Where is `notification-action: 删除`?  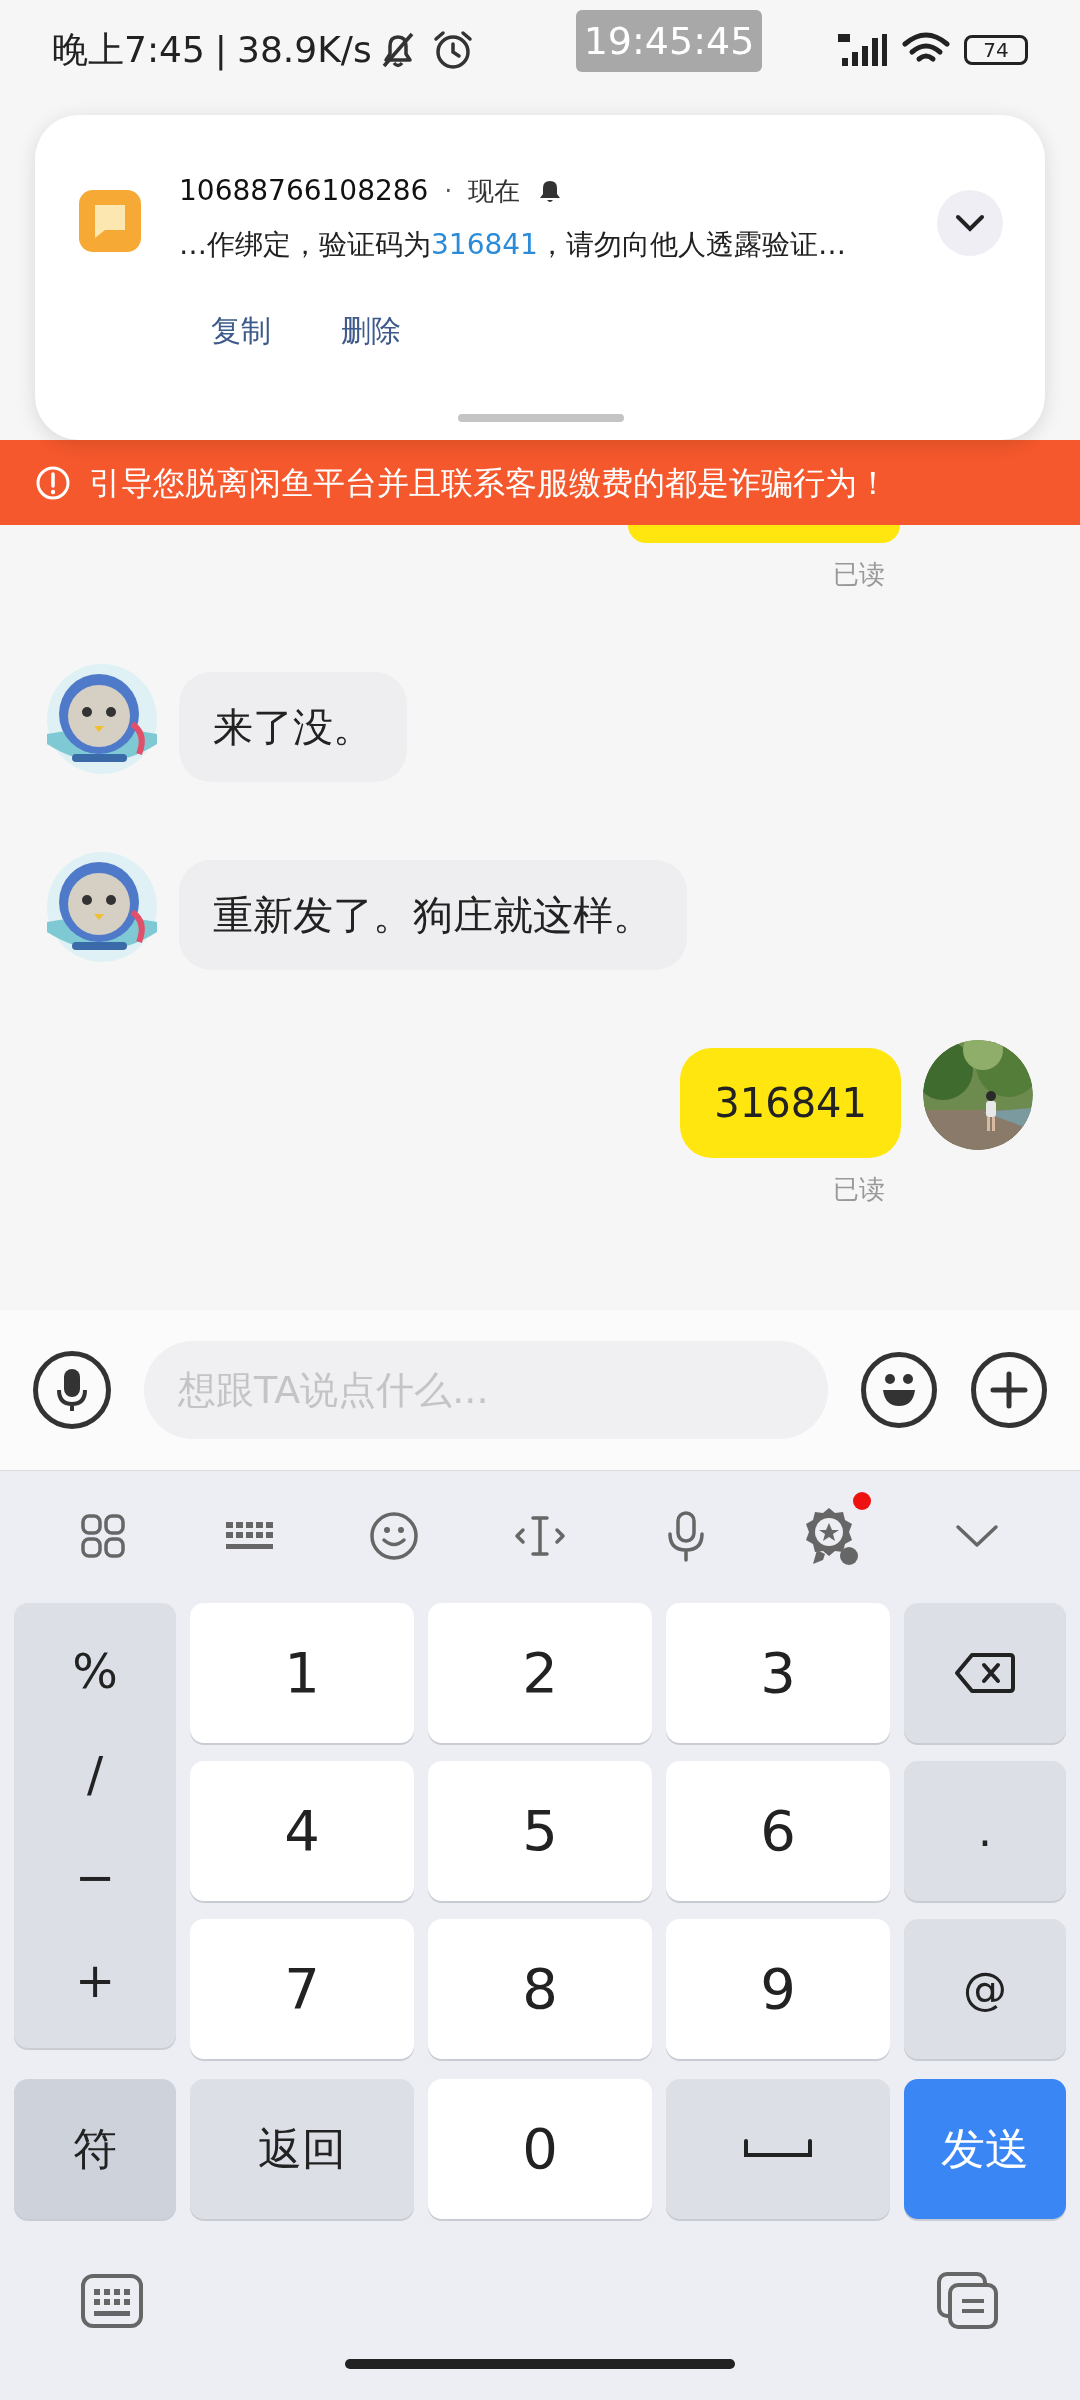 notification-action: 删除 is located at coordinates (371, 330).